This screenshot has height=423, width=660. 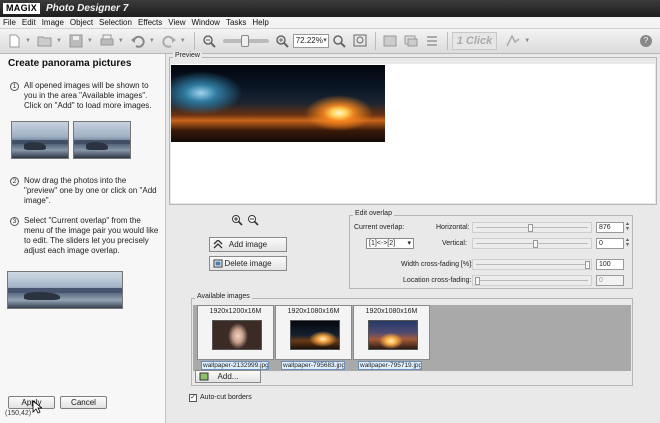 I want to click on delete-image-label: Delete image, so click(x=248, y=263).